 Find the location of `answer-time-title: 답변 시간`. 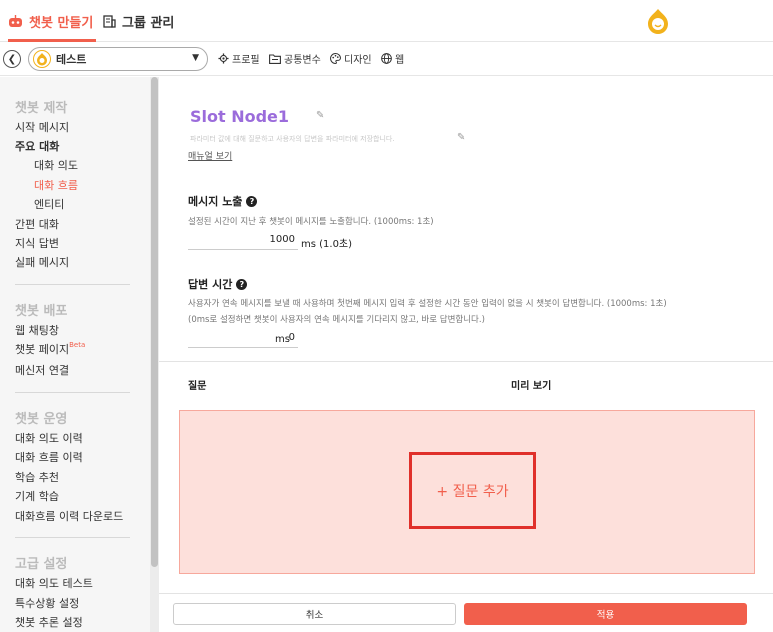

answer-time-title: 답변 시간 is located at coordinates (210, 284).